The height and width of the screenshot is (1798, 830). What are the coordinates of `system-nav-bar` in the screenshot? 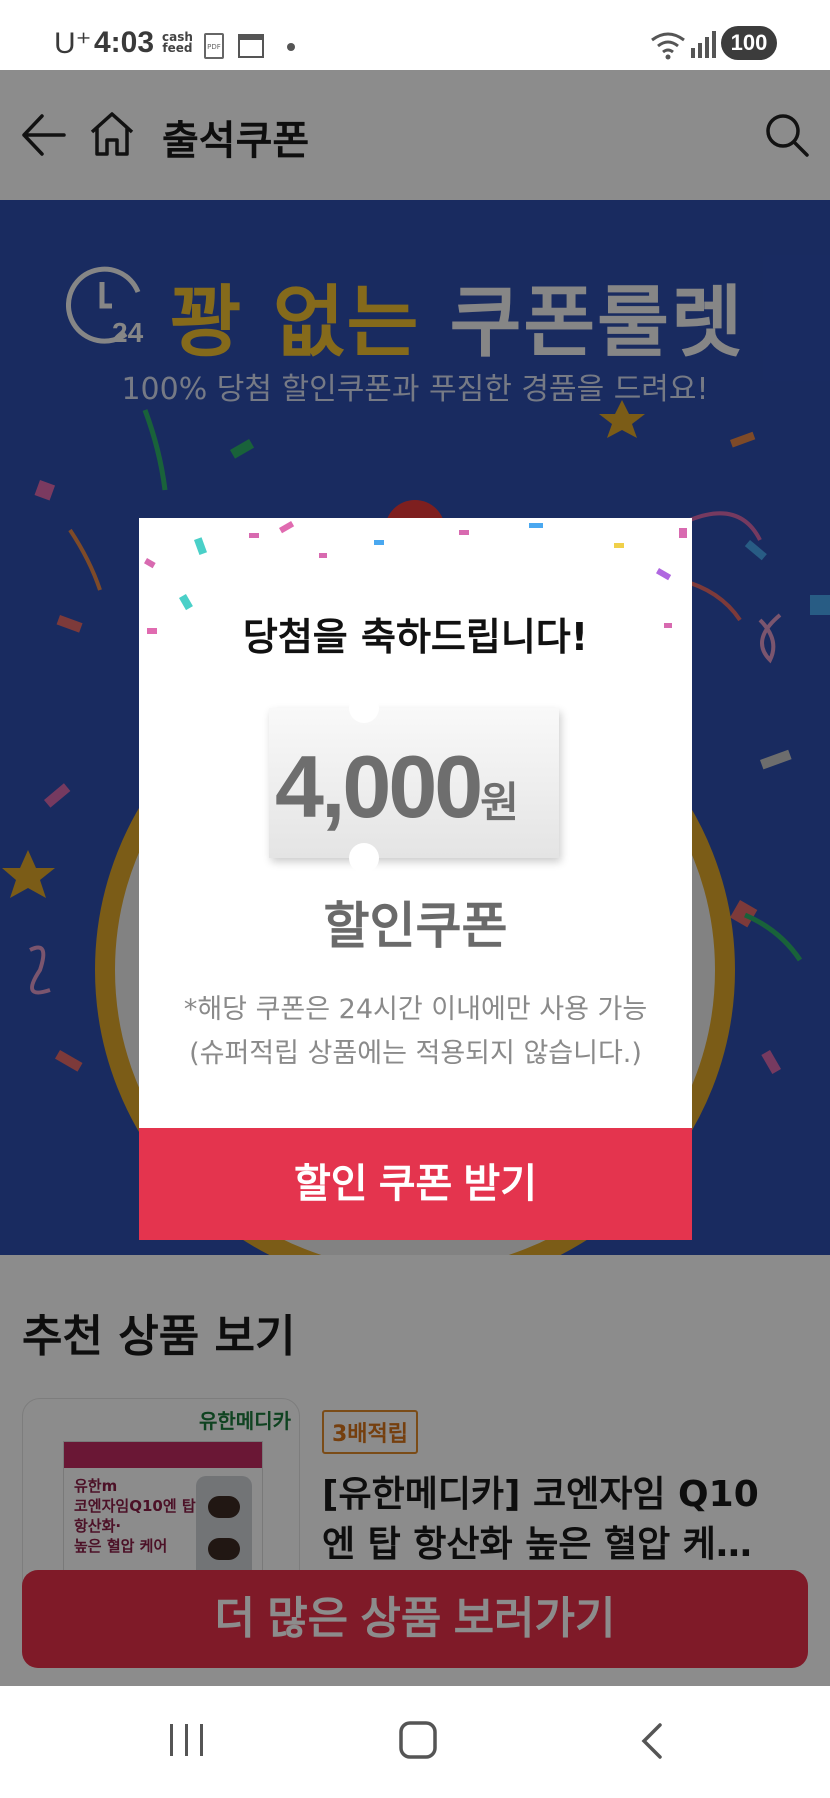 It's located at (415, 1742).